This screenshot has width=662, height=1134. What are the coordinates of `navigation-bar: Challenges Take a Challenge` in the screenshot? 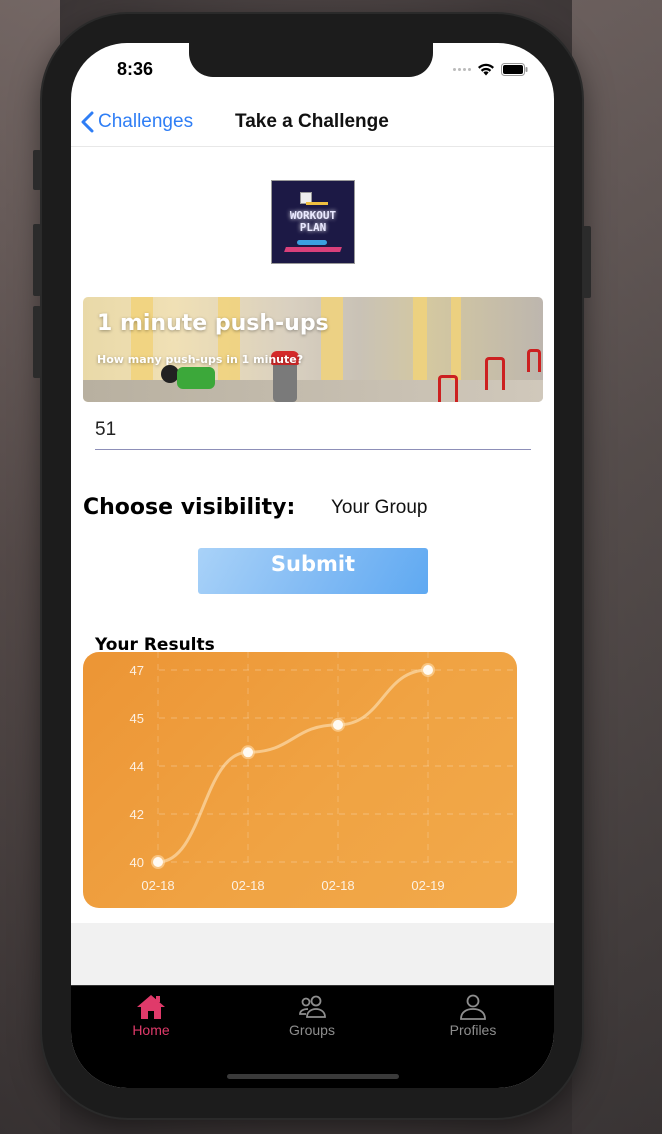 It's located at (312, 124).